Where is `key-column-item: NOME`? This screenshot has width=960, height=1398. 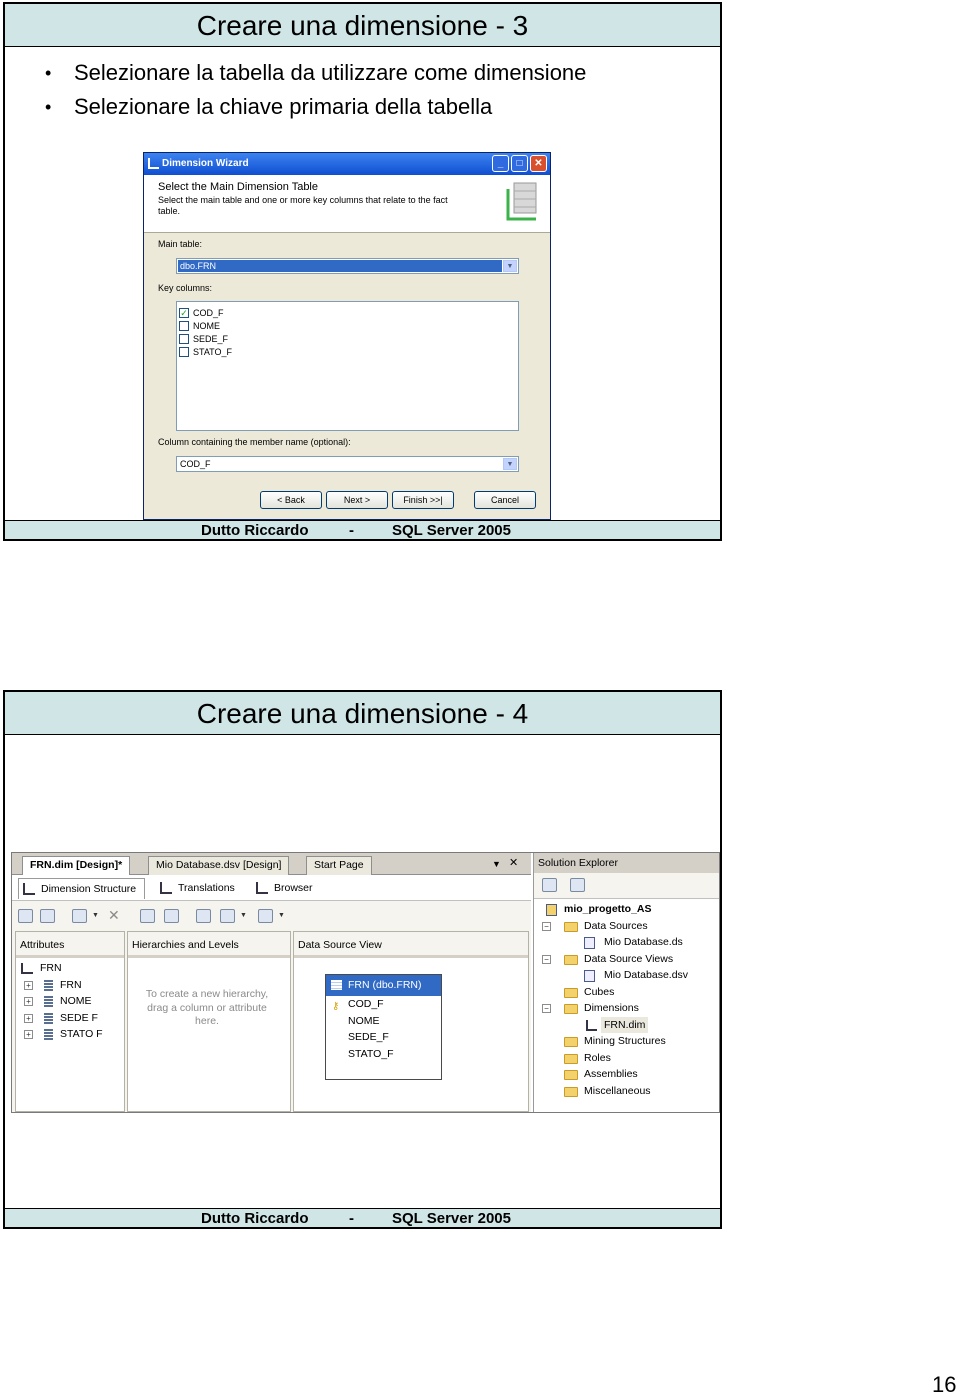
key-column-item: NOME is located at coordinates (347, 325).